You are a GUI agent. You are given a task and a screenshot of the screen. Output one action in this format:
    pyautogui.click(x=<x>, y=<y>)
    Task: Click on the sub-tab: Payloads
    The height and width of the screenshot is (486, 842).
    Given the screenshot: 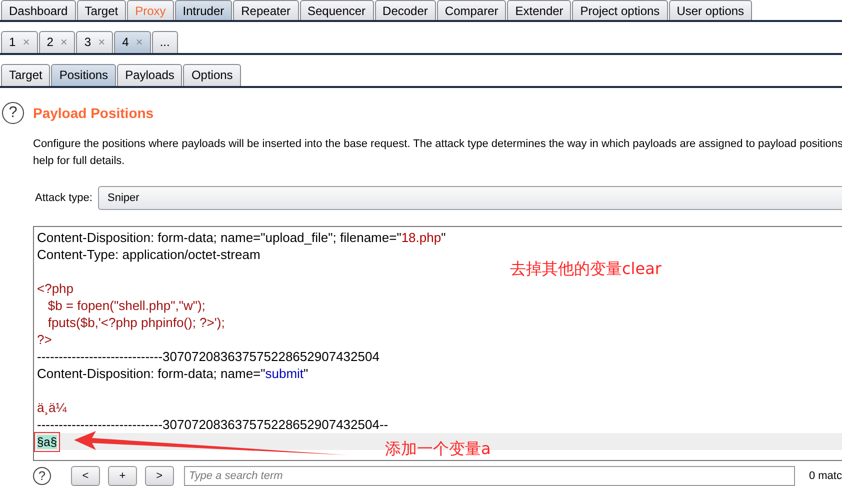 What is the action you would take?
    pyautogui.click(x=149, y=75)
    